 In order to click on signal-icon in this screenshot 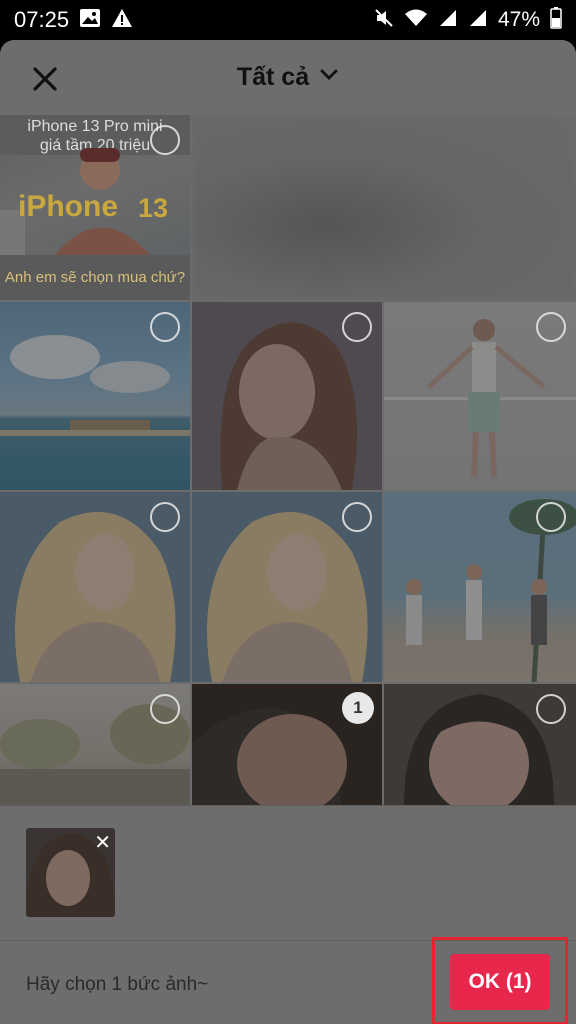, I will do `click(448, 20)`.